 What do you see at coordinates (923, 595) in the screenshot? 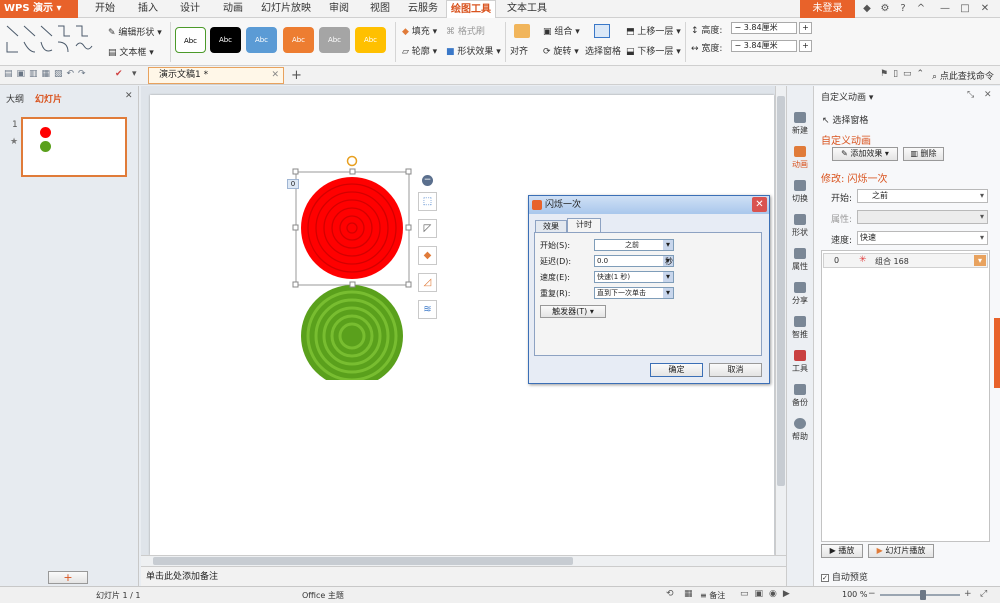
I see `zoom-slider-thumb` at bounding box center [923, 595].